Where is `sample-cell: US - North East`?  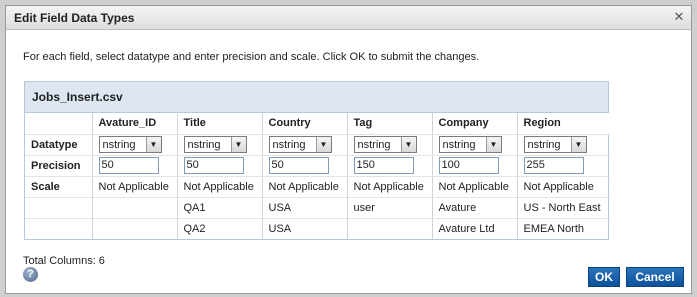
sample-cell: US - North East is located at coordinates (563, 208).